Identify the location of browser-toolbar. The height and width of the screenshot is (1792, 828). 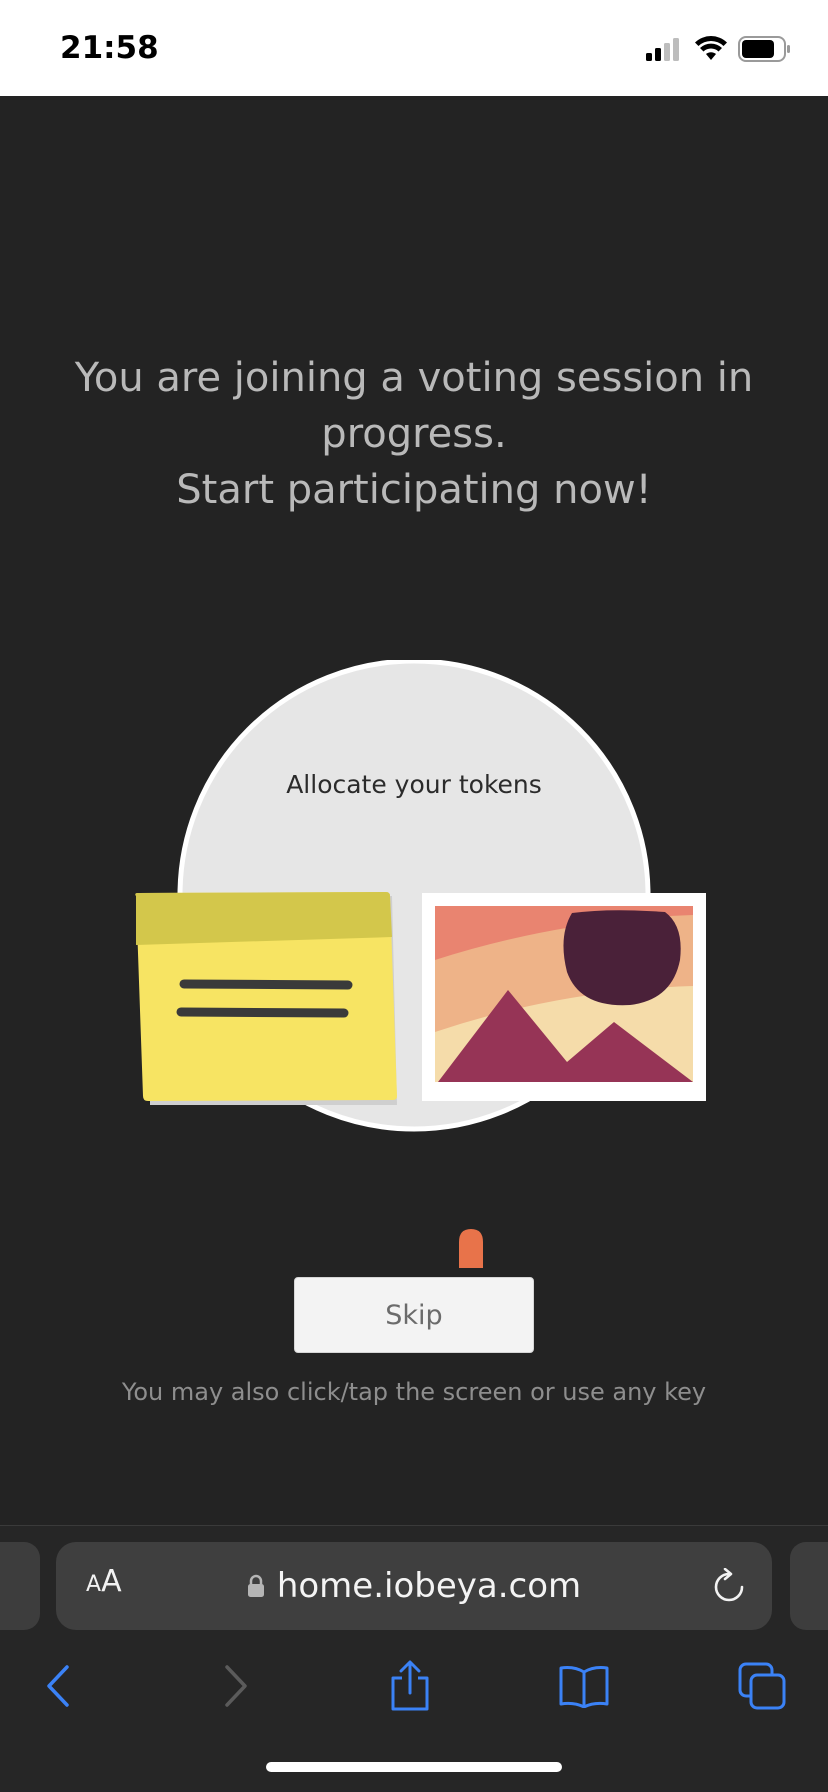
(414, 1701).